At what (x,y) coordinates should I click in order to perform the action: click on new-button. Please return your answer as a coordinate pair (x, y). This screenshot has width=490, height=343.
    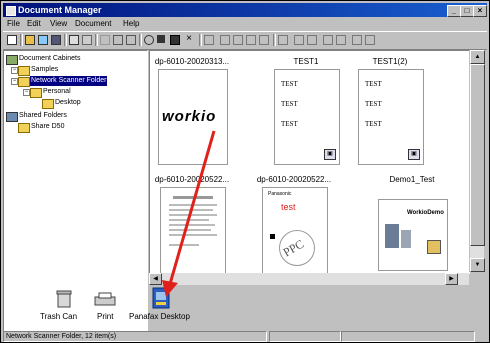
    Looking at the image, I should click on (11, 39).